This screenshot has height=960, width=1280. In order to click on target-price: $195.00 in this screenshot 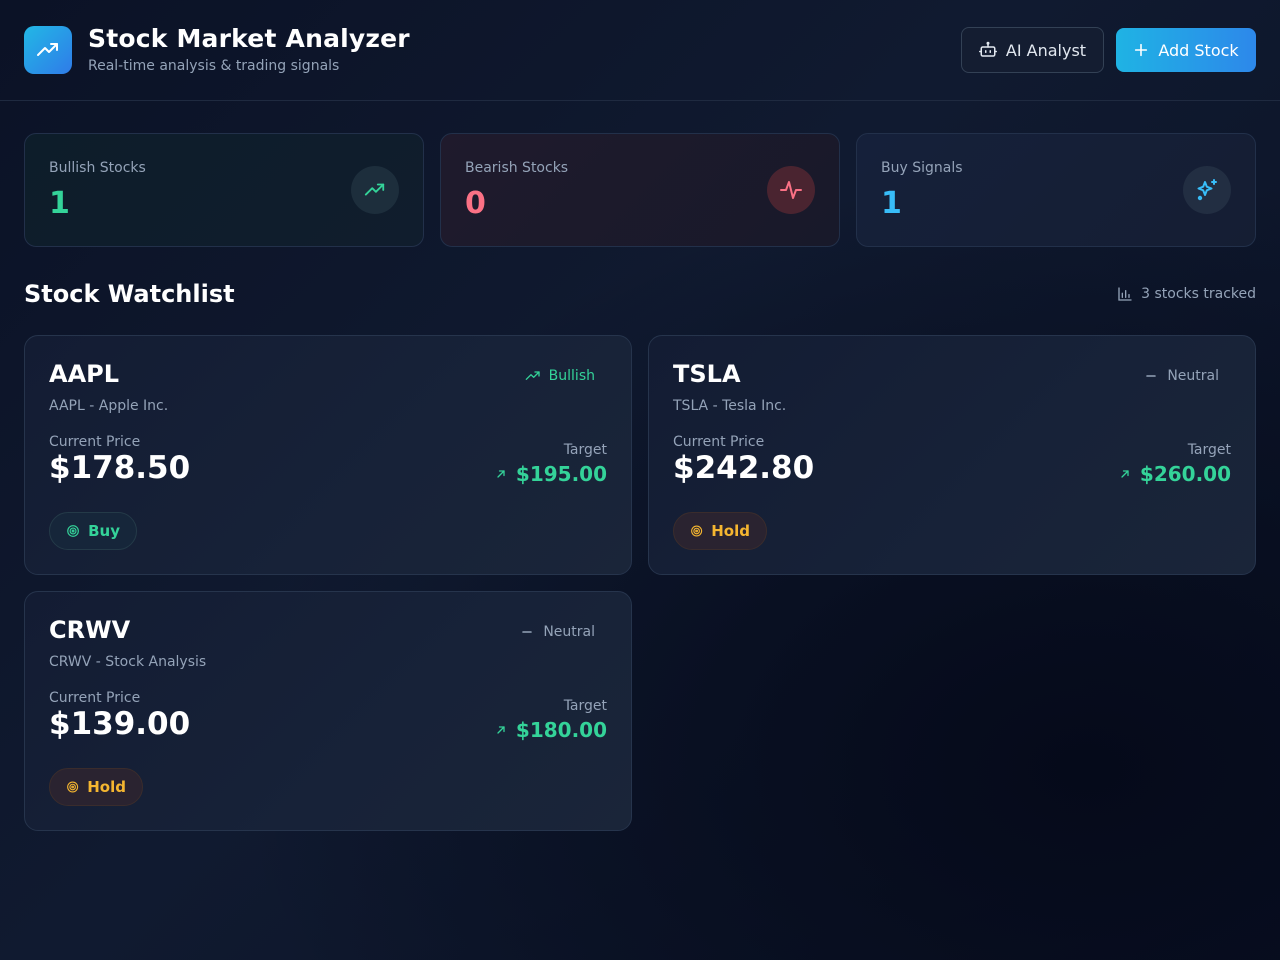, I will do `click(551, 474)`.